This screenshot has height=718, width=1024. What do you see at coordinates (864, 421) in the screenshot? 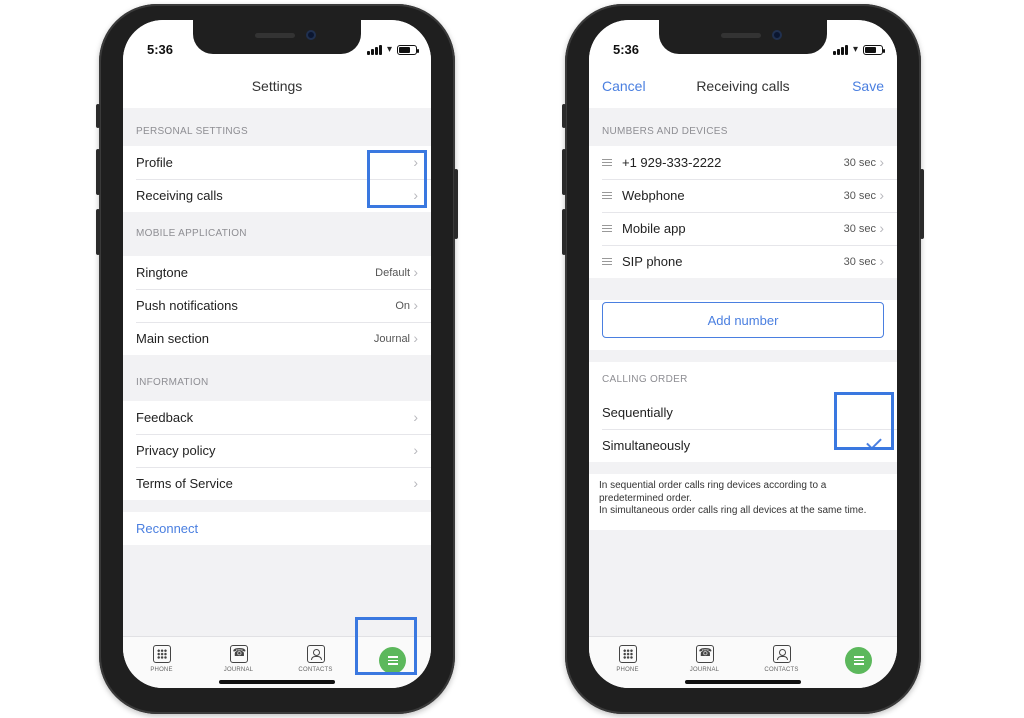
I see `highlight-simultaneously-check` at bounding box center [864, 421].